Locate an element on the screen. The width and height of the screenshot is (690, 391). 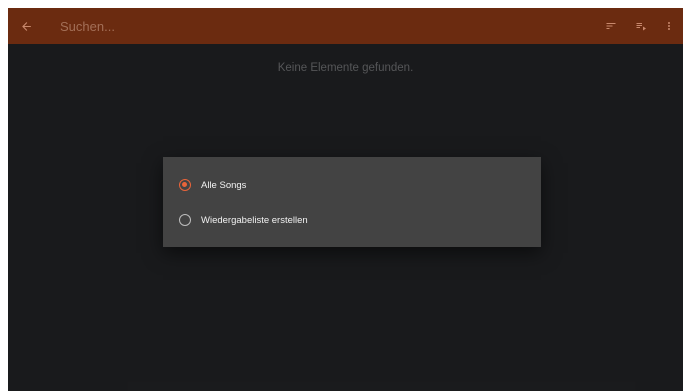
queue-button is located at coordinates (641, 26).